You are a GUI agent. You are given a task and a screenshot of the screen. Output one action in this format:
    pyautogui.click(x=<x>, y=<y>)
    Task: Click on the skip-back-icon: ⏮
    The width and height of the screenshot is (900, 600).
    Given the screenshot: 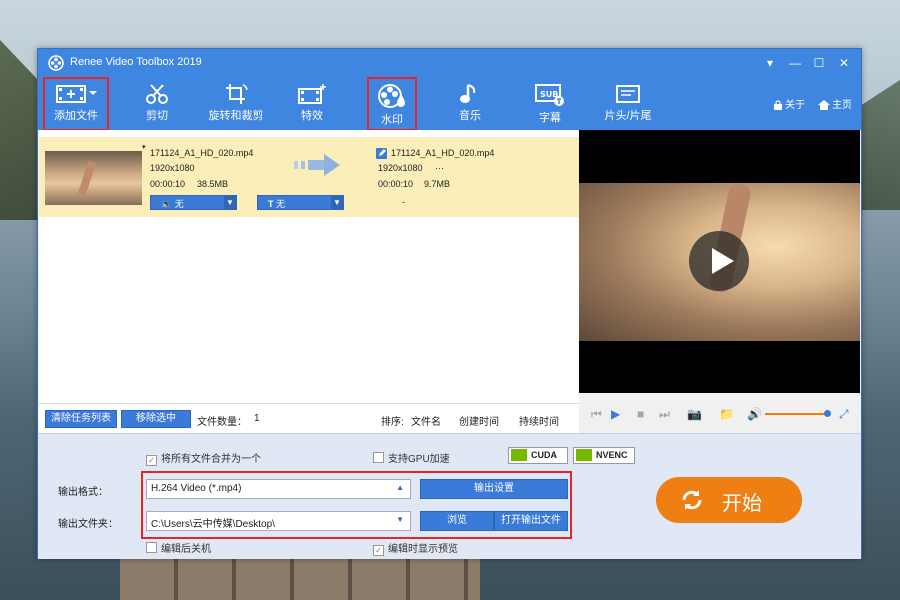 What is the action you would take?
    pyautogui.click(x=596, y=414)
    